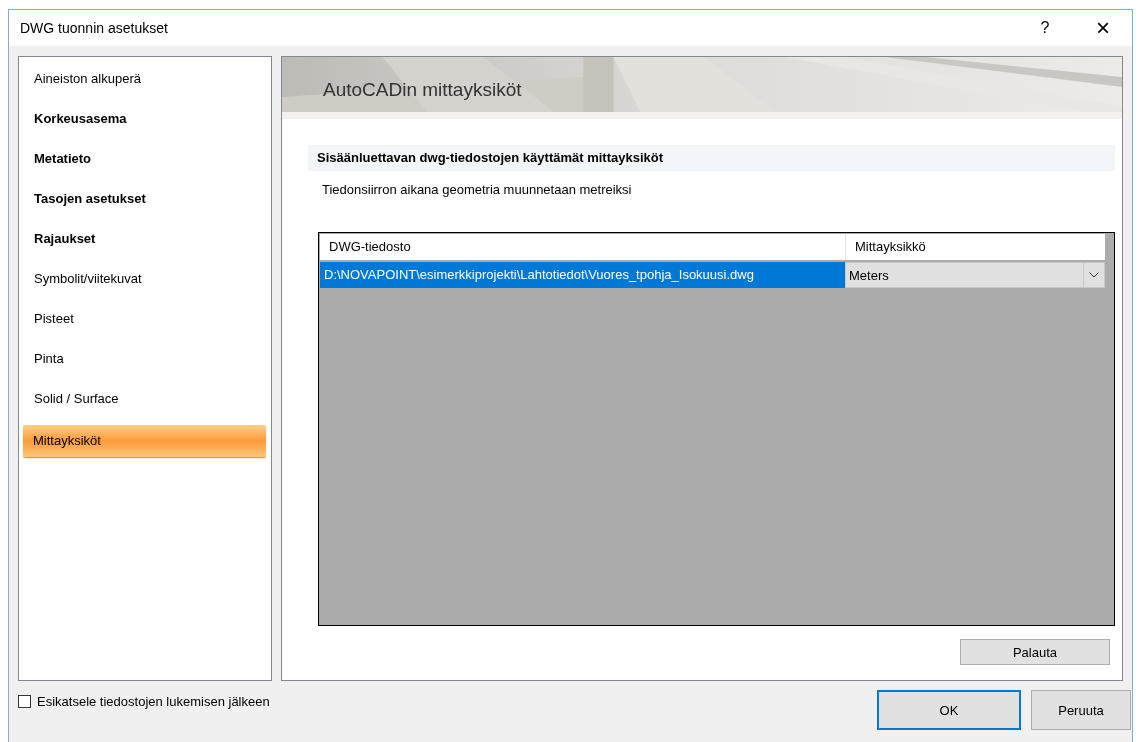 This screenshot has height=742, width=1141. What do you see at coordinates (1094, 275) in the screenshot?
I see `chevron-down-icon` at bounding box center [1094, 275].